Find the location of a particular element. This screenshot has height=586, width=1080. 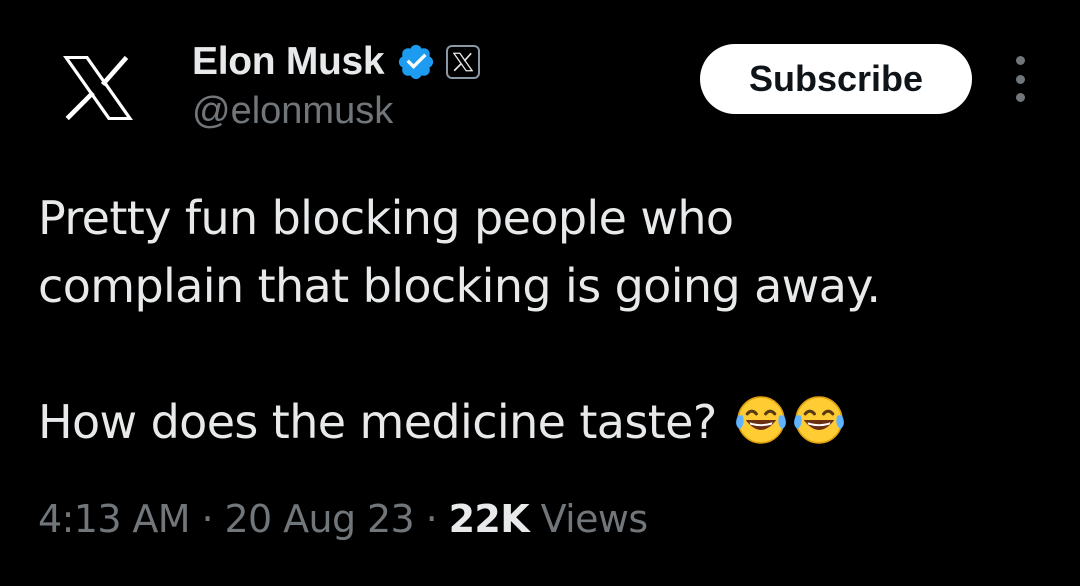

more-options-button is located at coordinates (1020, 79).